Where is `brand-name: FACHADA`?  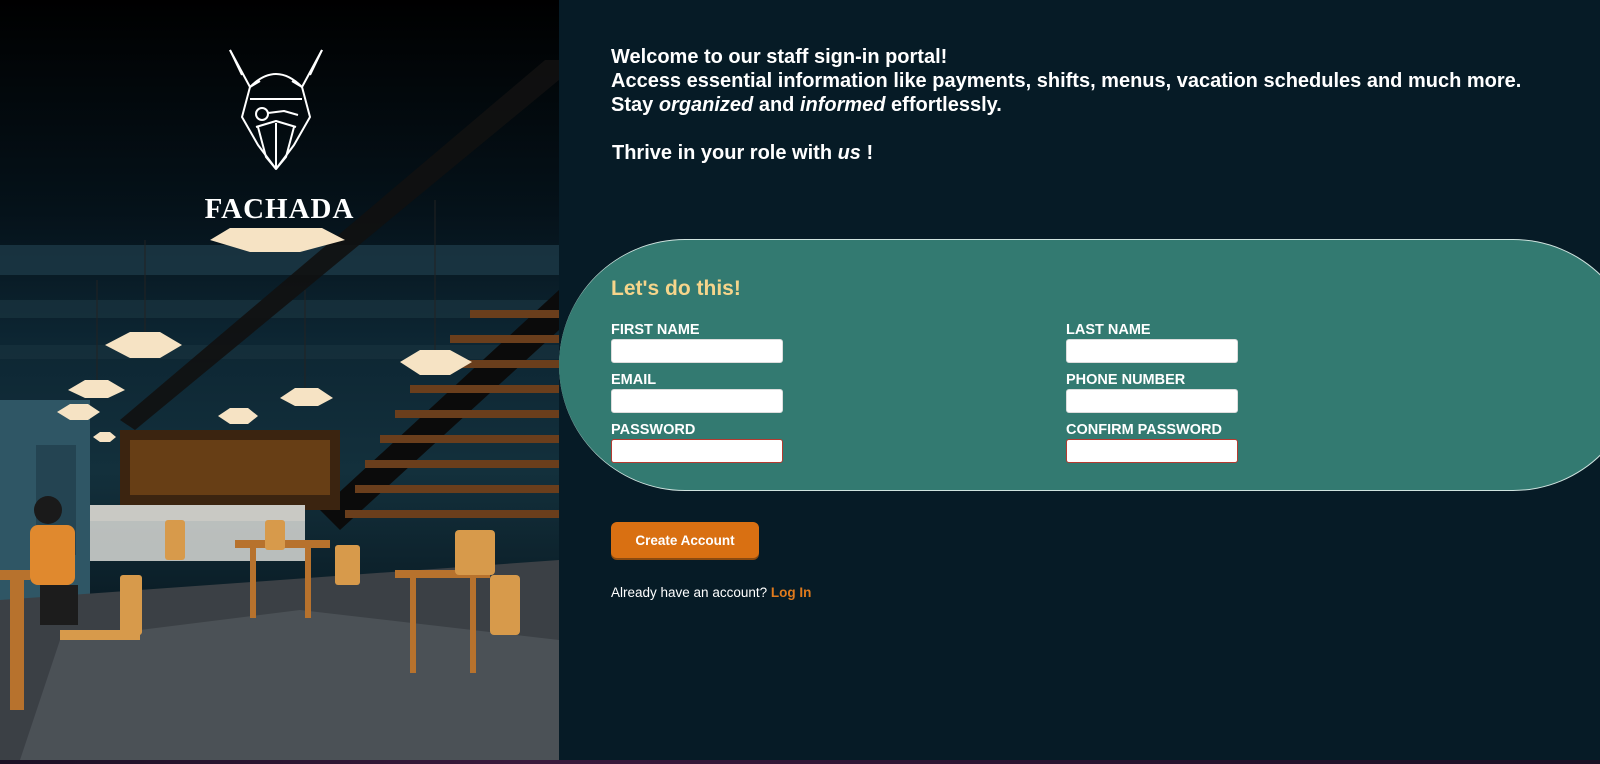 brand-name: FACHADA is located at coordinates (279, 209).